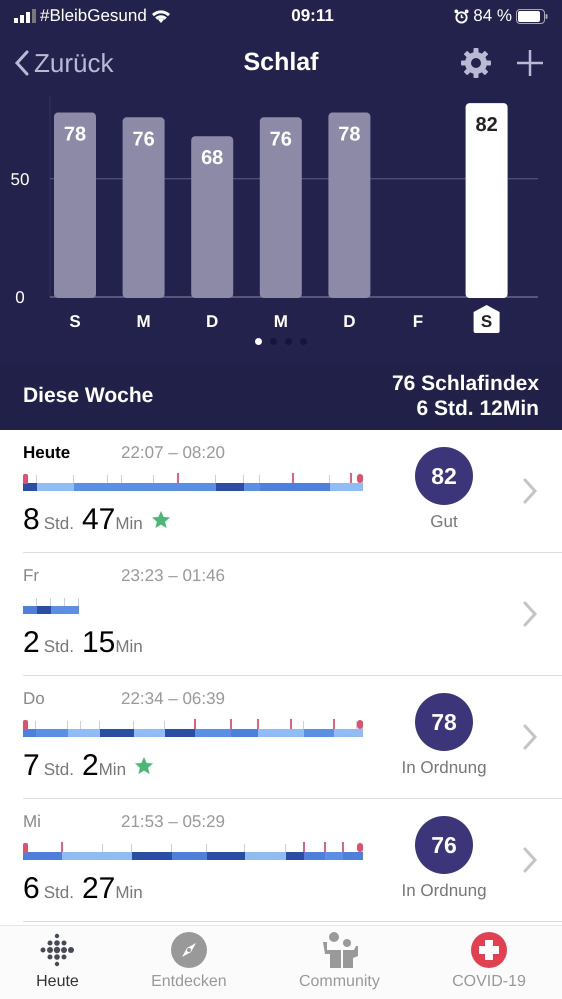 The height and width of the screenshot is (999, 562). What do you see at coordinates (492, 16) in the screenshot?
I see `battery-text: 84 %` at bounding box center [492, 16].